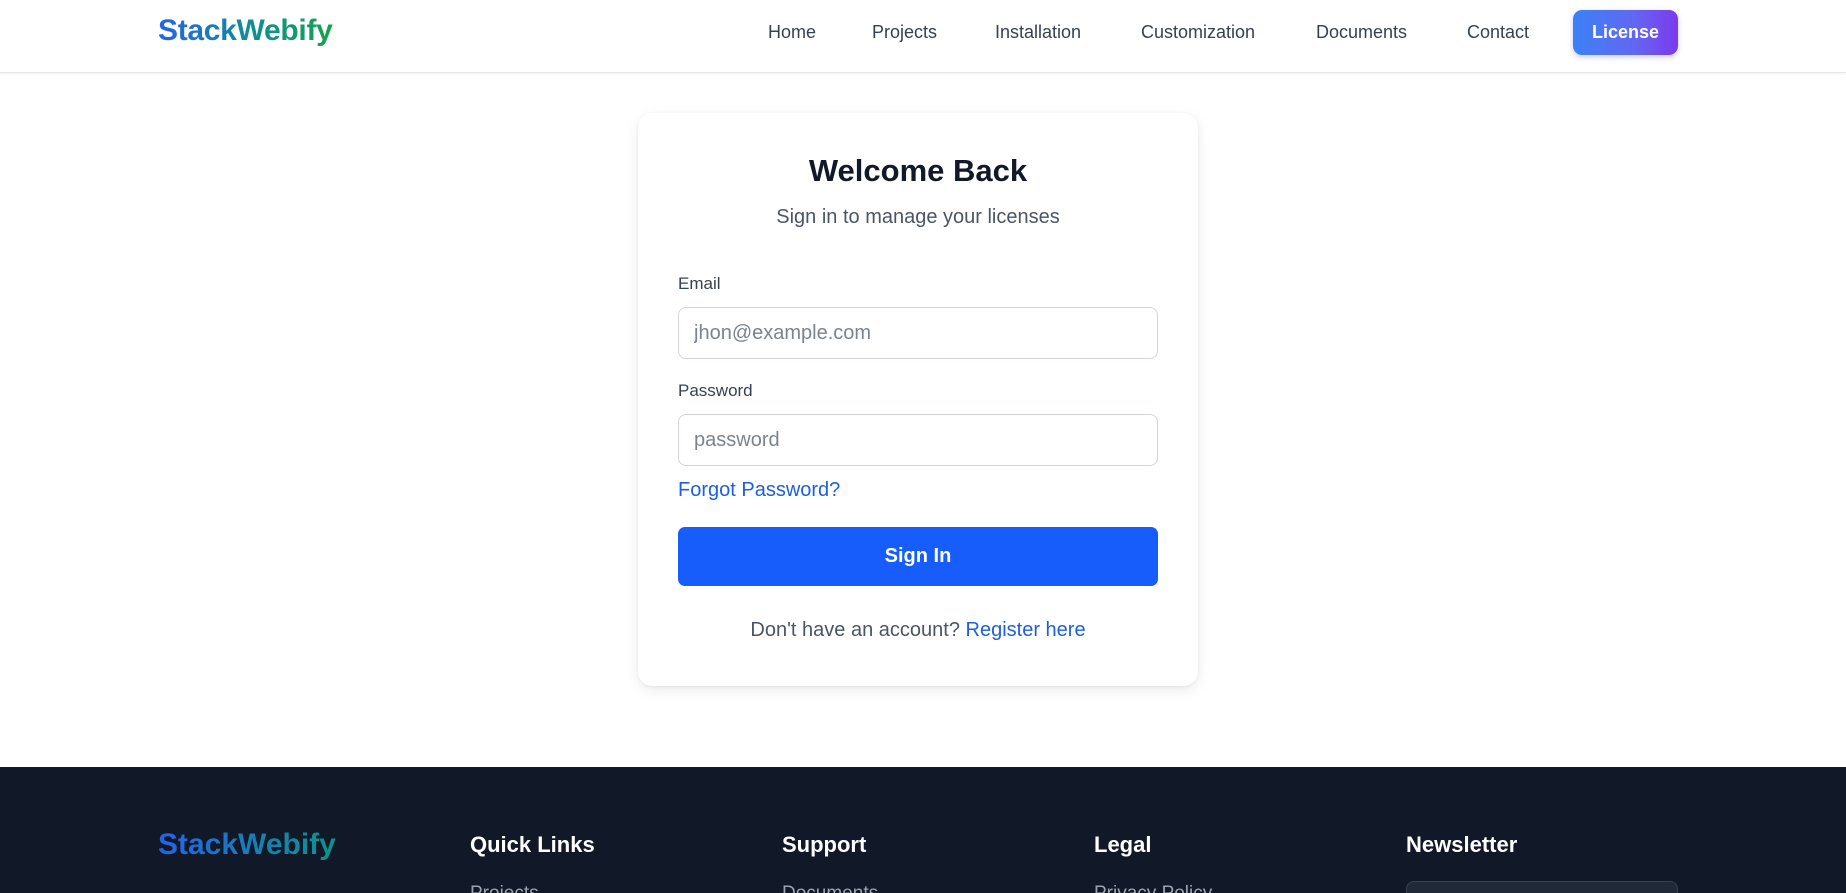 The height and width of the screenshot is (893, 1846). I want to click on page-subtitle: Sign in to manage your licenses, so click(918, 217).